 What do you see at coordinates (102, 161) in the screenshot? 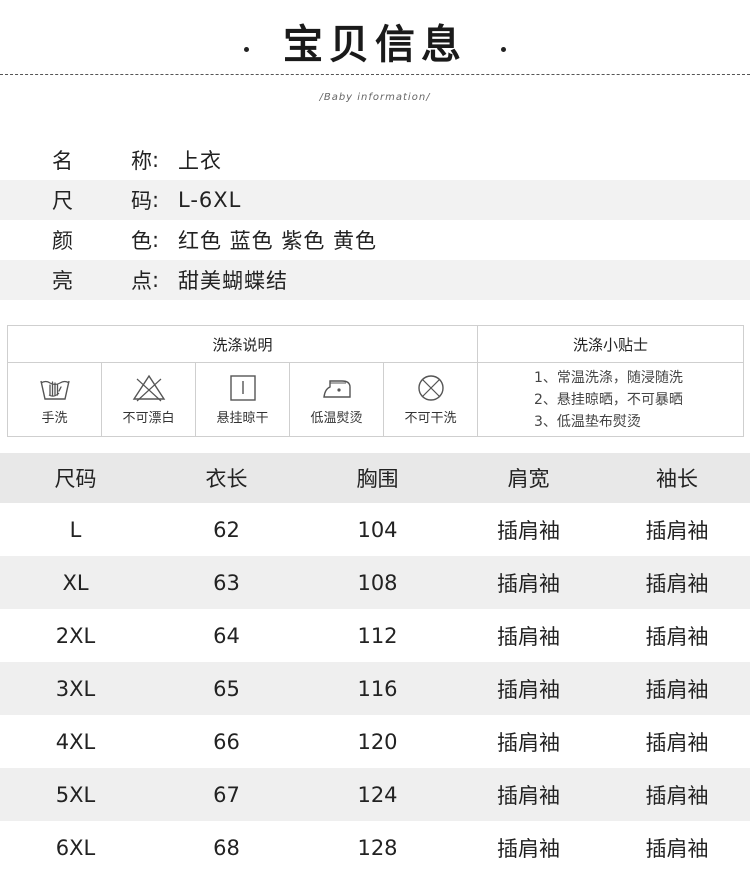
I see `info-key: 名称` at bounding box center [102, 161].